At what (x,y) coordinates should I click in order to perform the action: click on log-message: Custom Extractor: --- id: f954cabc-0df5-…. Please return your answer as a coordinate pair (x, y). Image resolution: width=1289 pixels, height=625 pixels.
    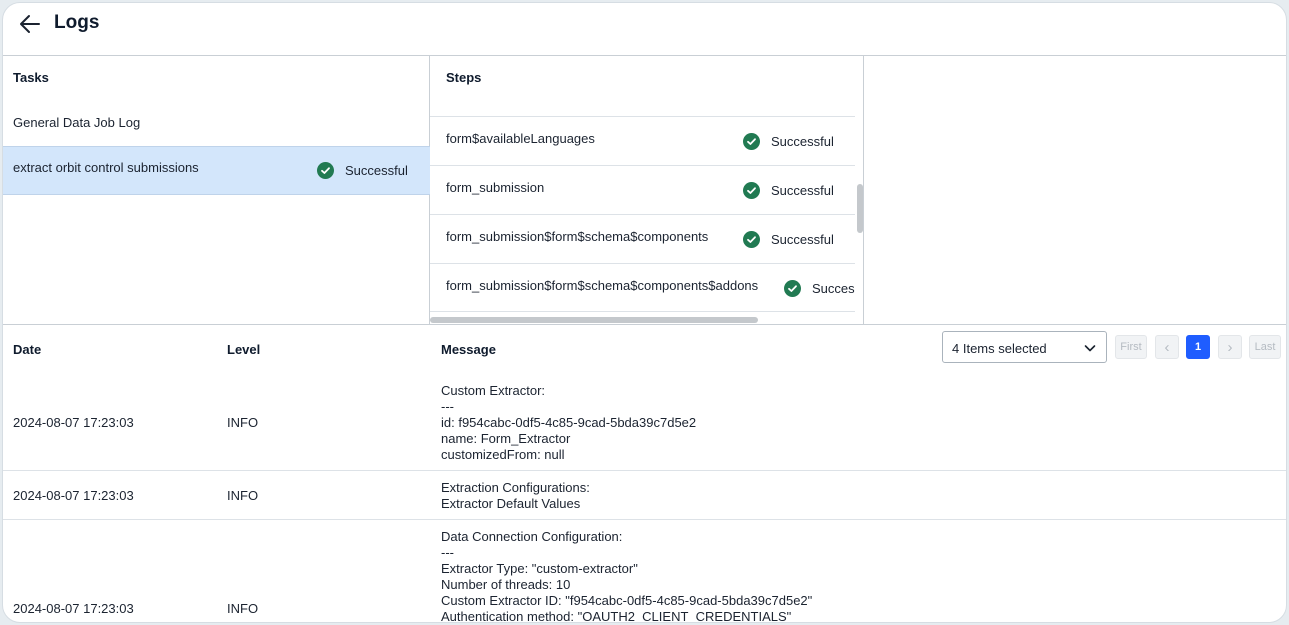
    Looking at the image, I should click on (568, 423).